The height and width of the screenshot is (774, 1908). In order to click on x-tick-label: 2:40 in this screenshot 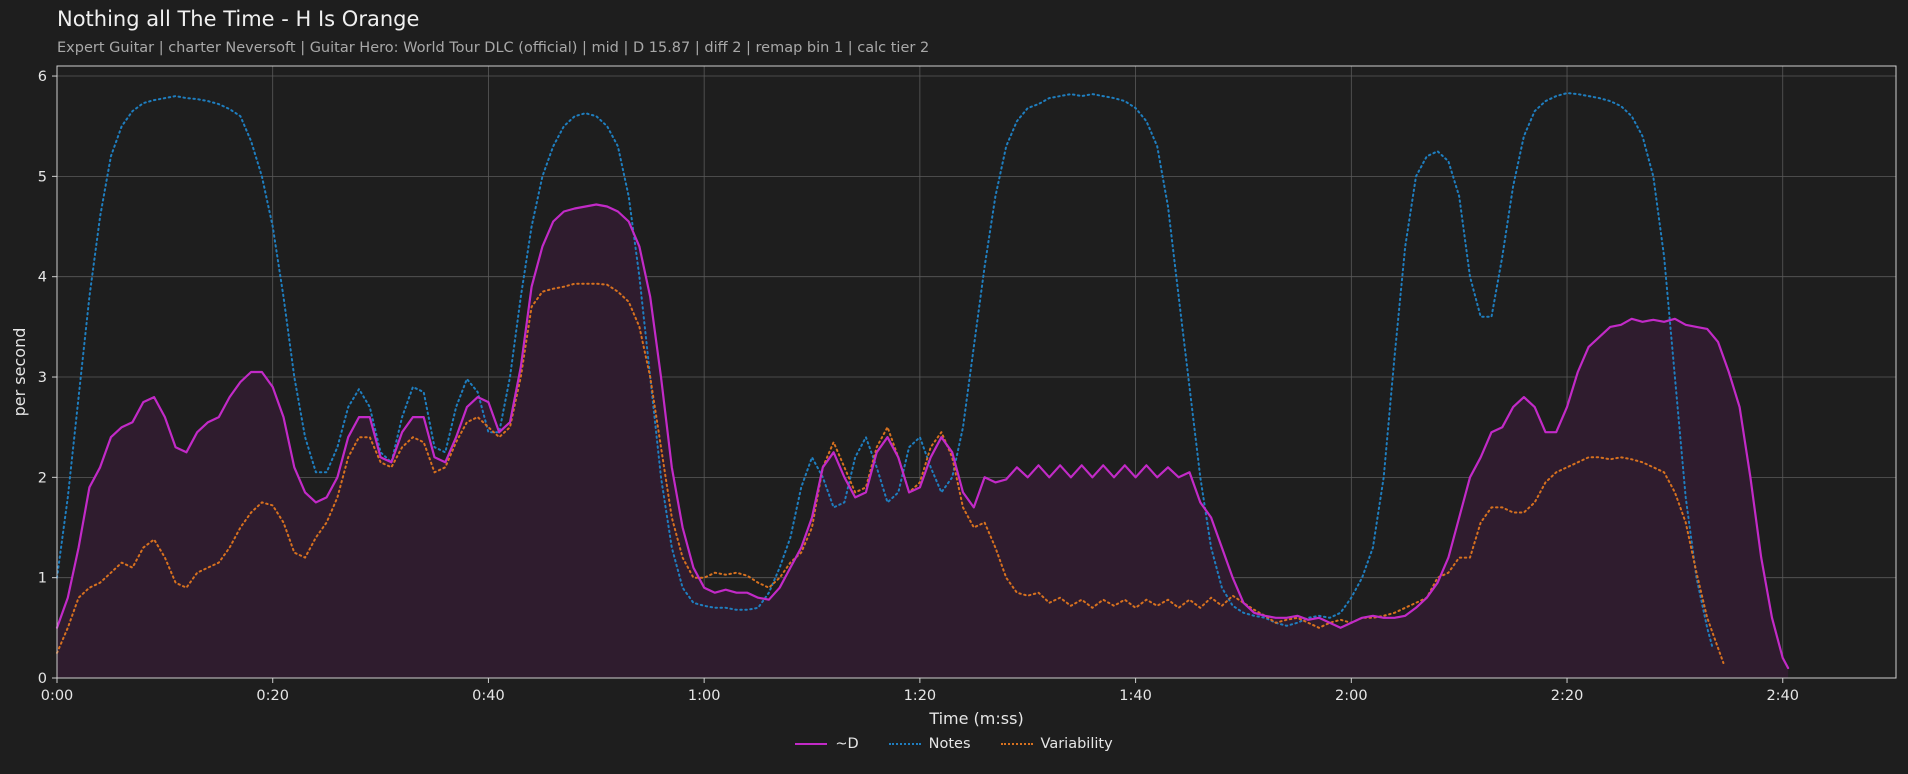, I will do `click(1782, 696)`.